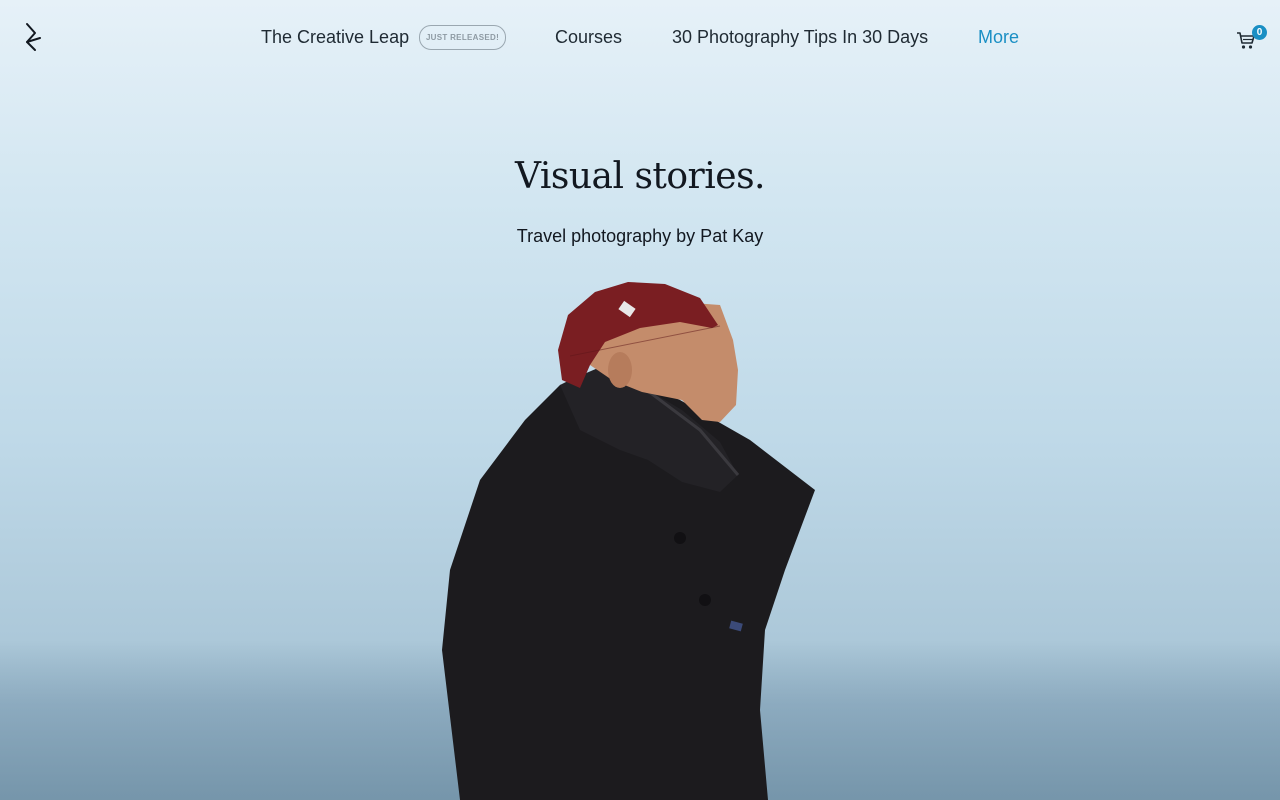 Image resolution: width=1280 pixels, height=800 pixels. I want to click on just-released-badge: JUST RELEASED!, so click(462, 37).